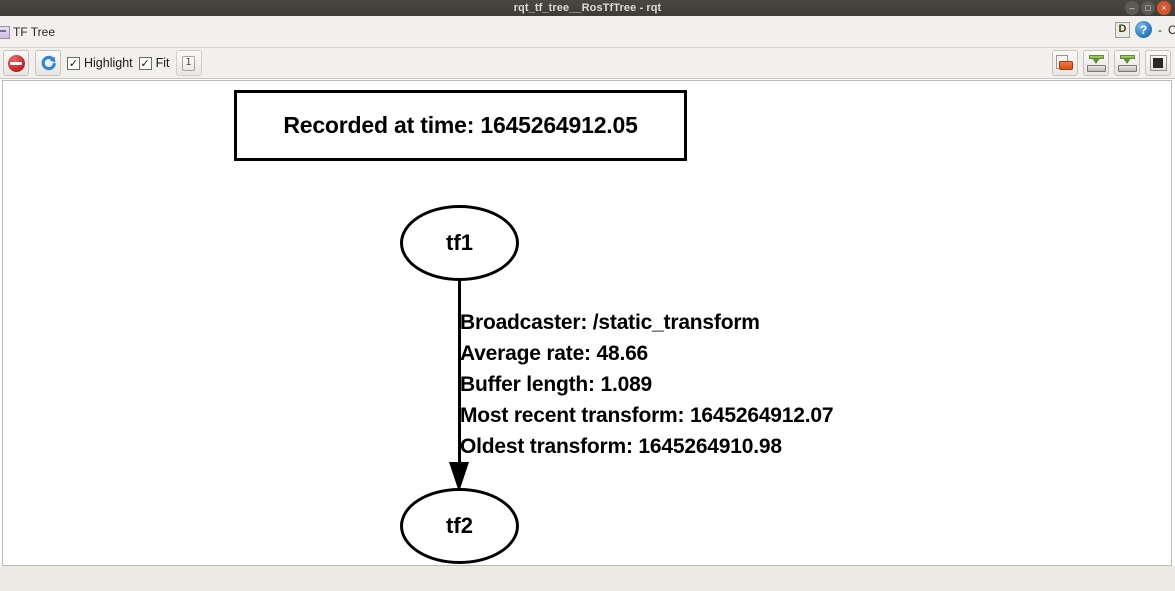  I want to click on graph-node-tf1: tf1, so click(459, 243).